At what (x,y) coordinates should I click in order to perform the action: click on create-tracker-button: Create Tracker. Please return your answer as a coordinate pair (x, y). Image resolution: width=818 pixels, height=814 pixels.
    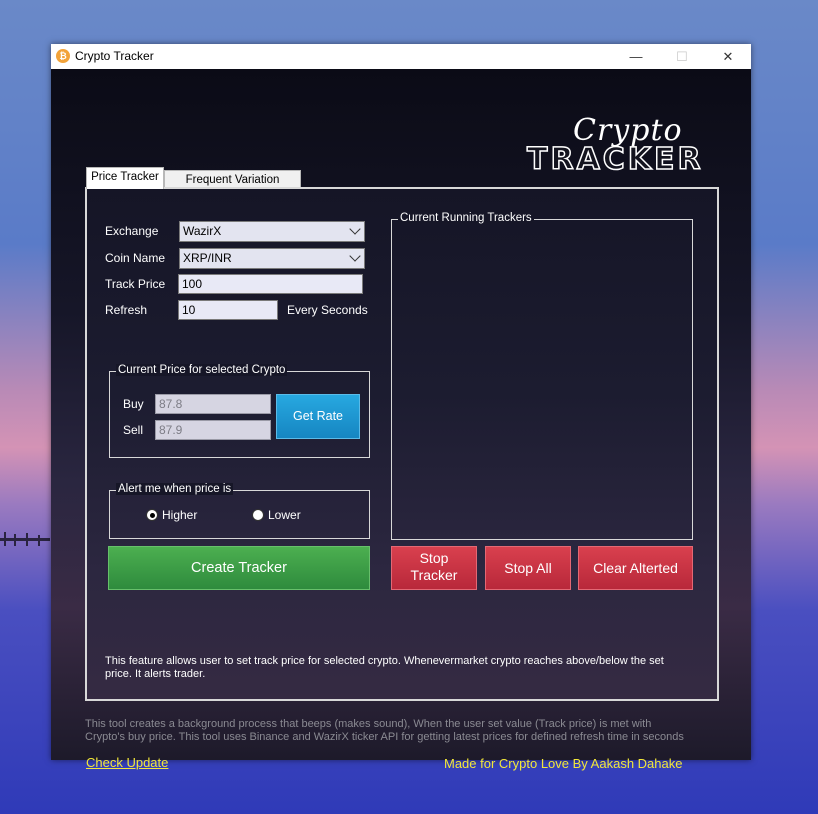
    Looking at the image, I should click on (239, 568).